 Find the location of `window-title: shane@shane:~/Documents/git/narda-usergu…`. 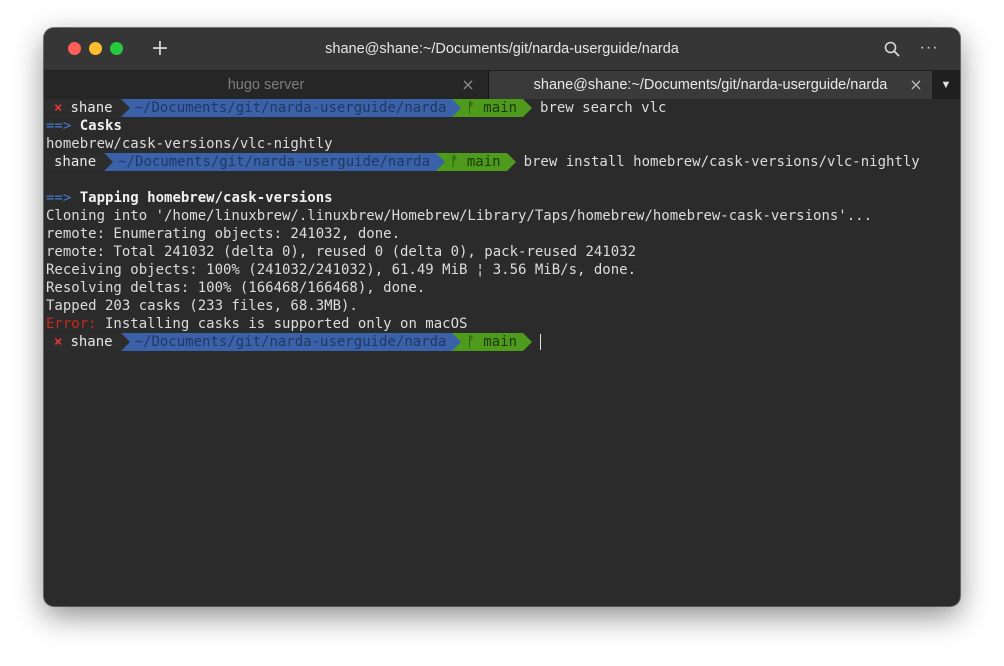

window-title: shane@shane:~/Documents/git/narda-usergu… is located at coordinates (502, 49).